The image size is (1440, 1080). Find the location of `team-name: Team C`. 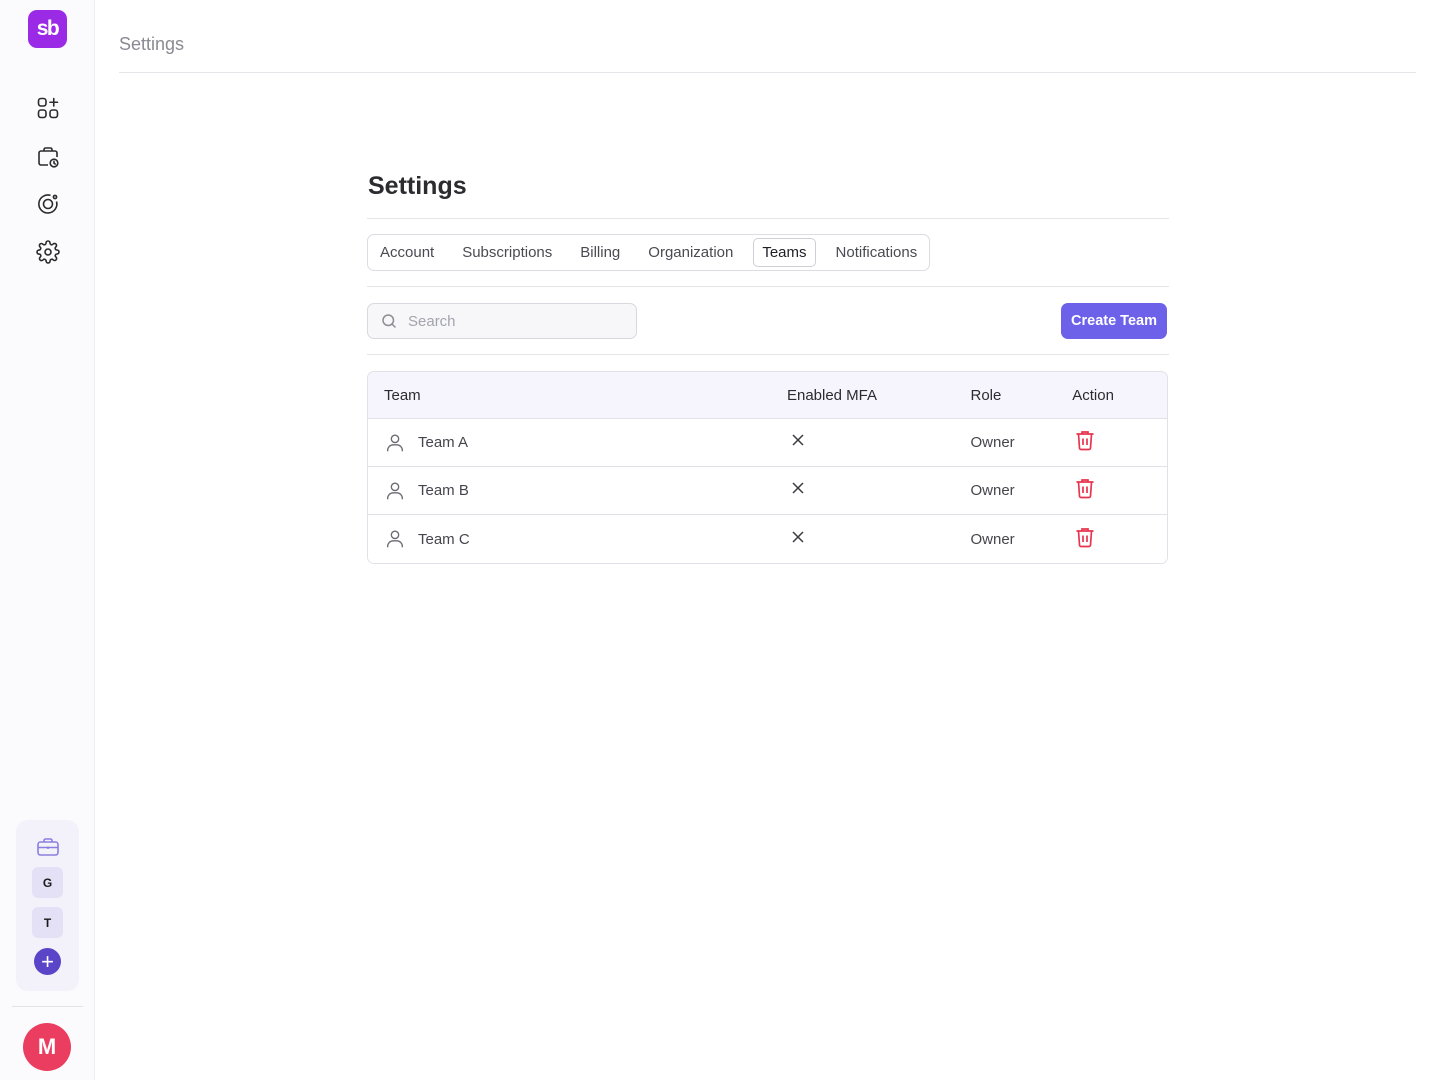

team-name: Team C is located at coordinates (444, 539).